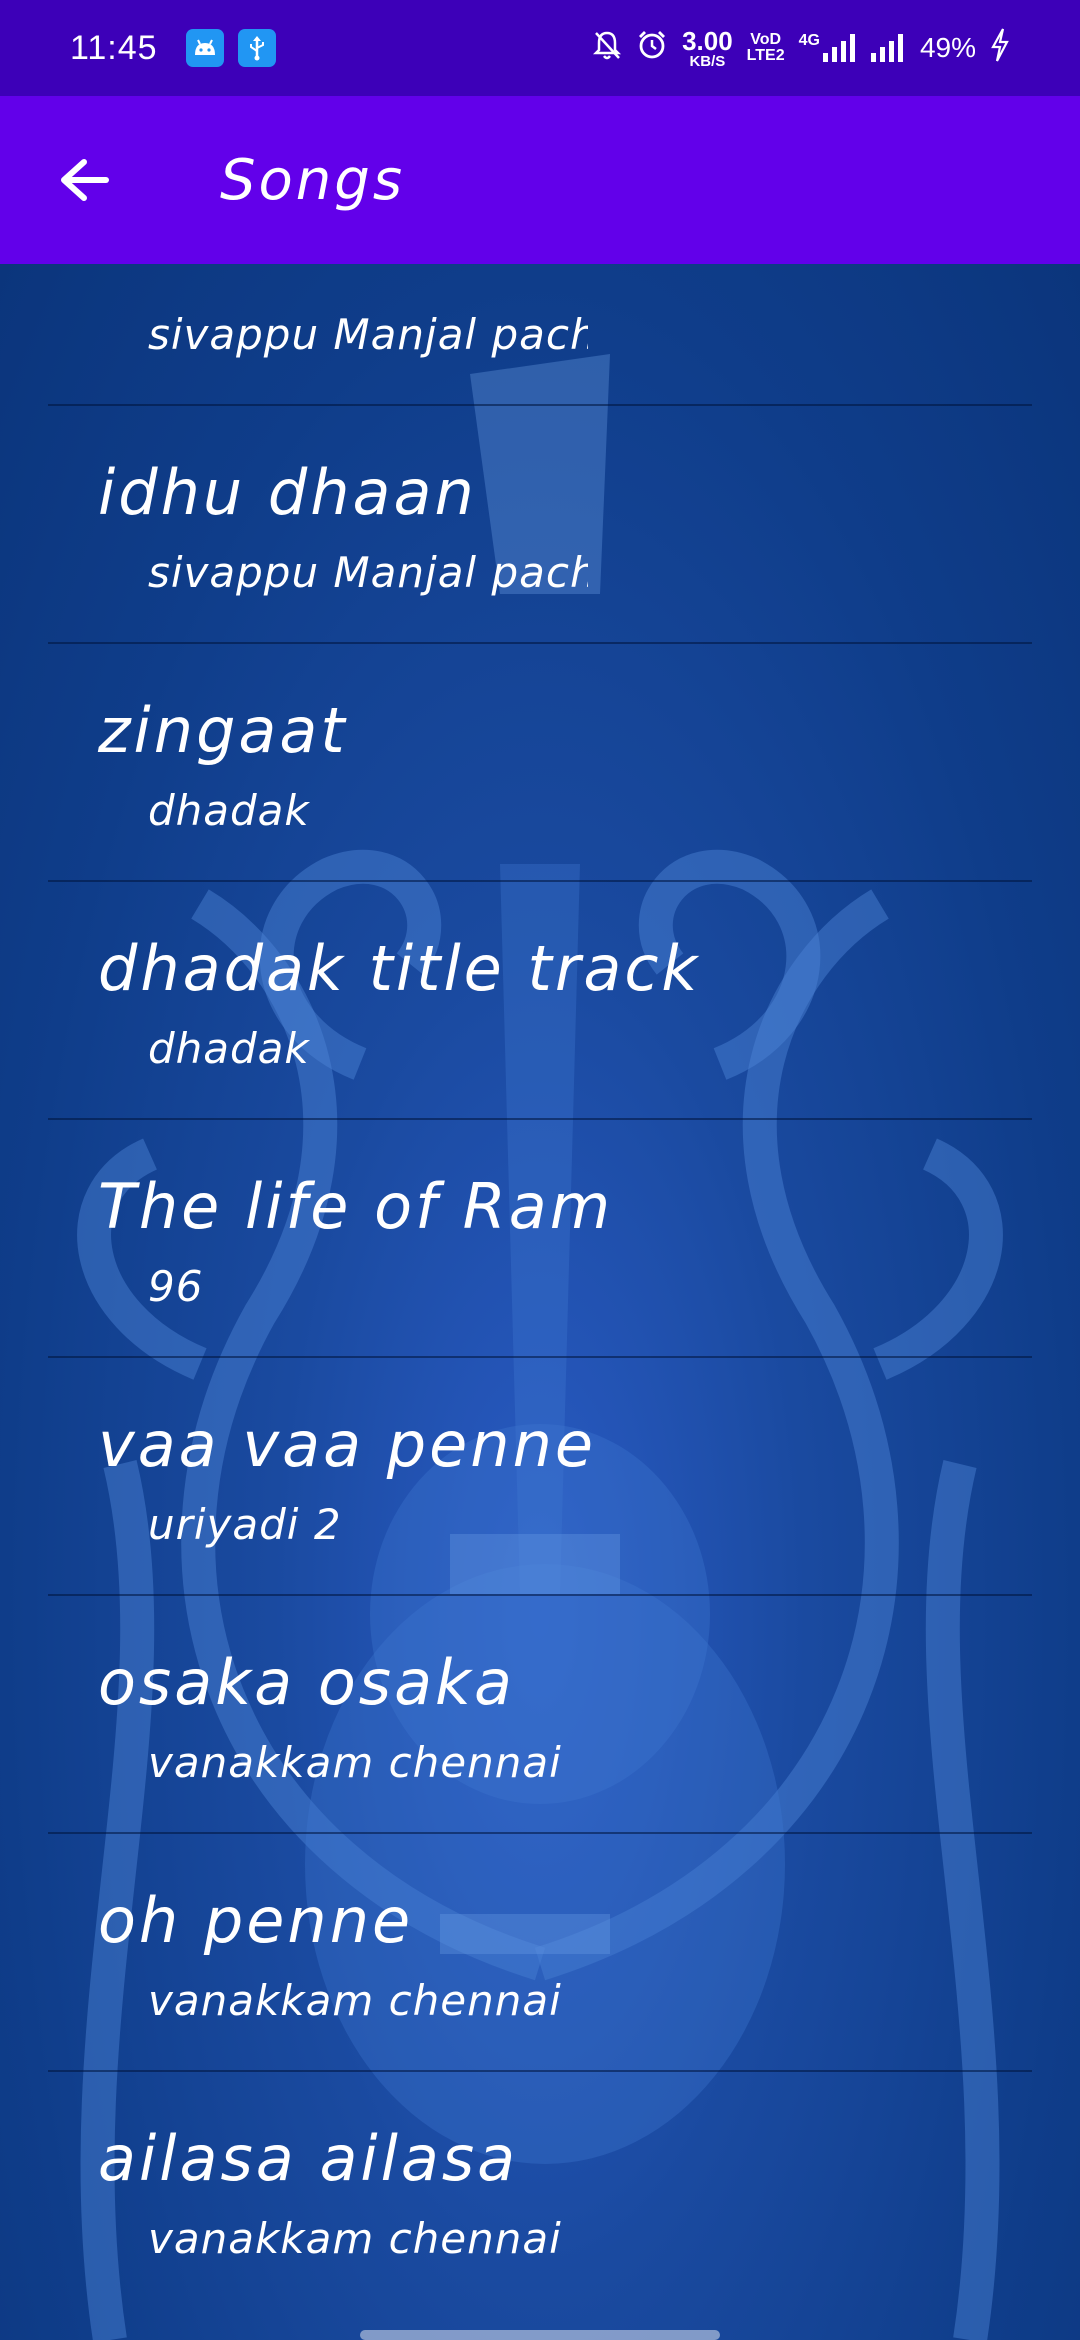 The height and width of the screenshot is (2340, 1080). I want to click on status-indicators: 3.00 KB/S VoD LTE2 4G 49%, so click(801, 48).